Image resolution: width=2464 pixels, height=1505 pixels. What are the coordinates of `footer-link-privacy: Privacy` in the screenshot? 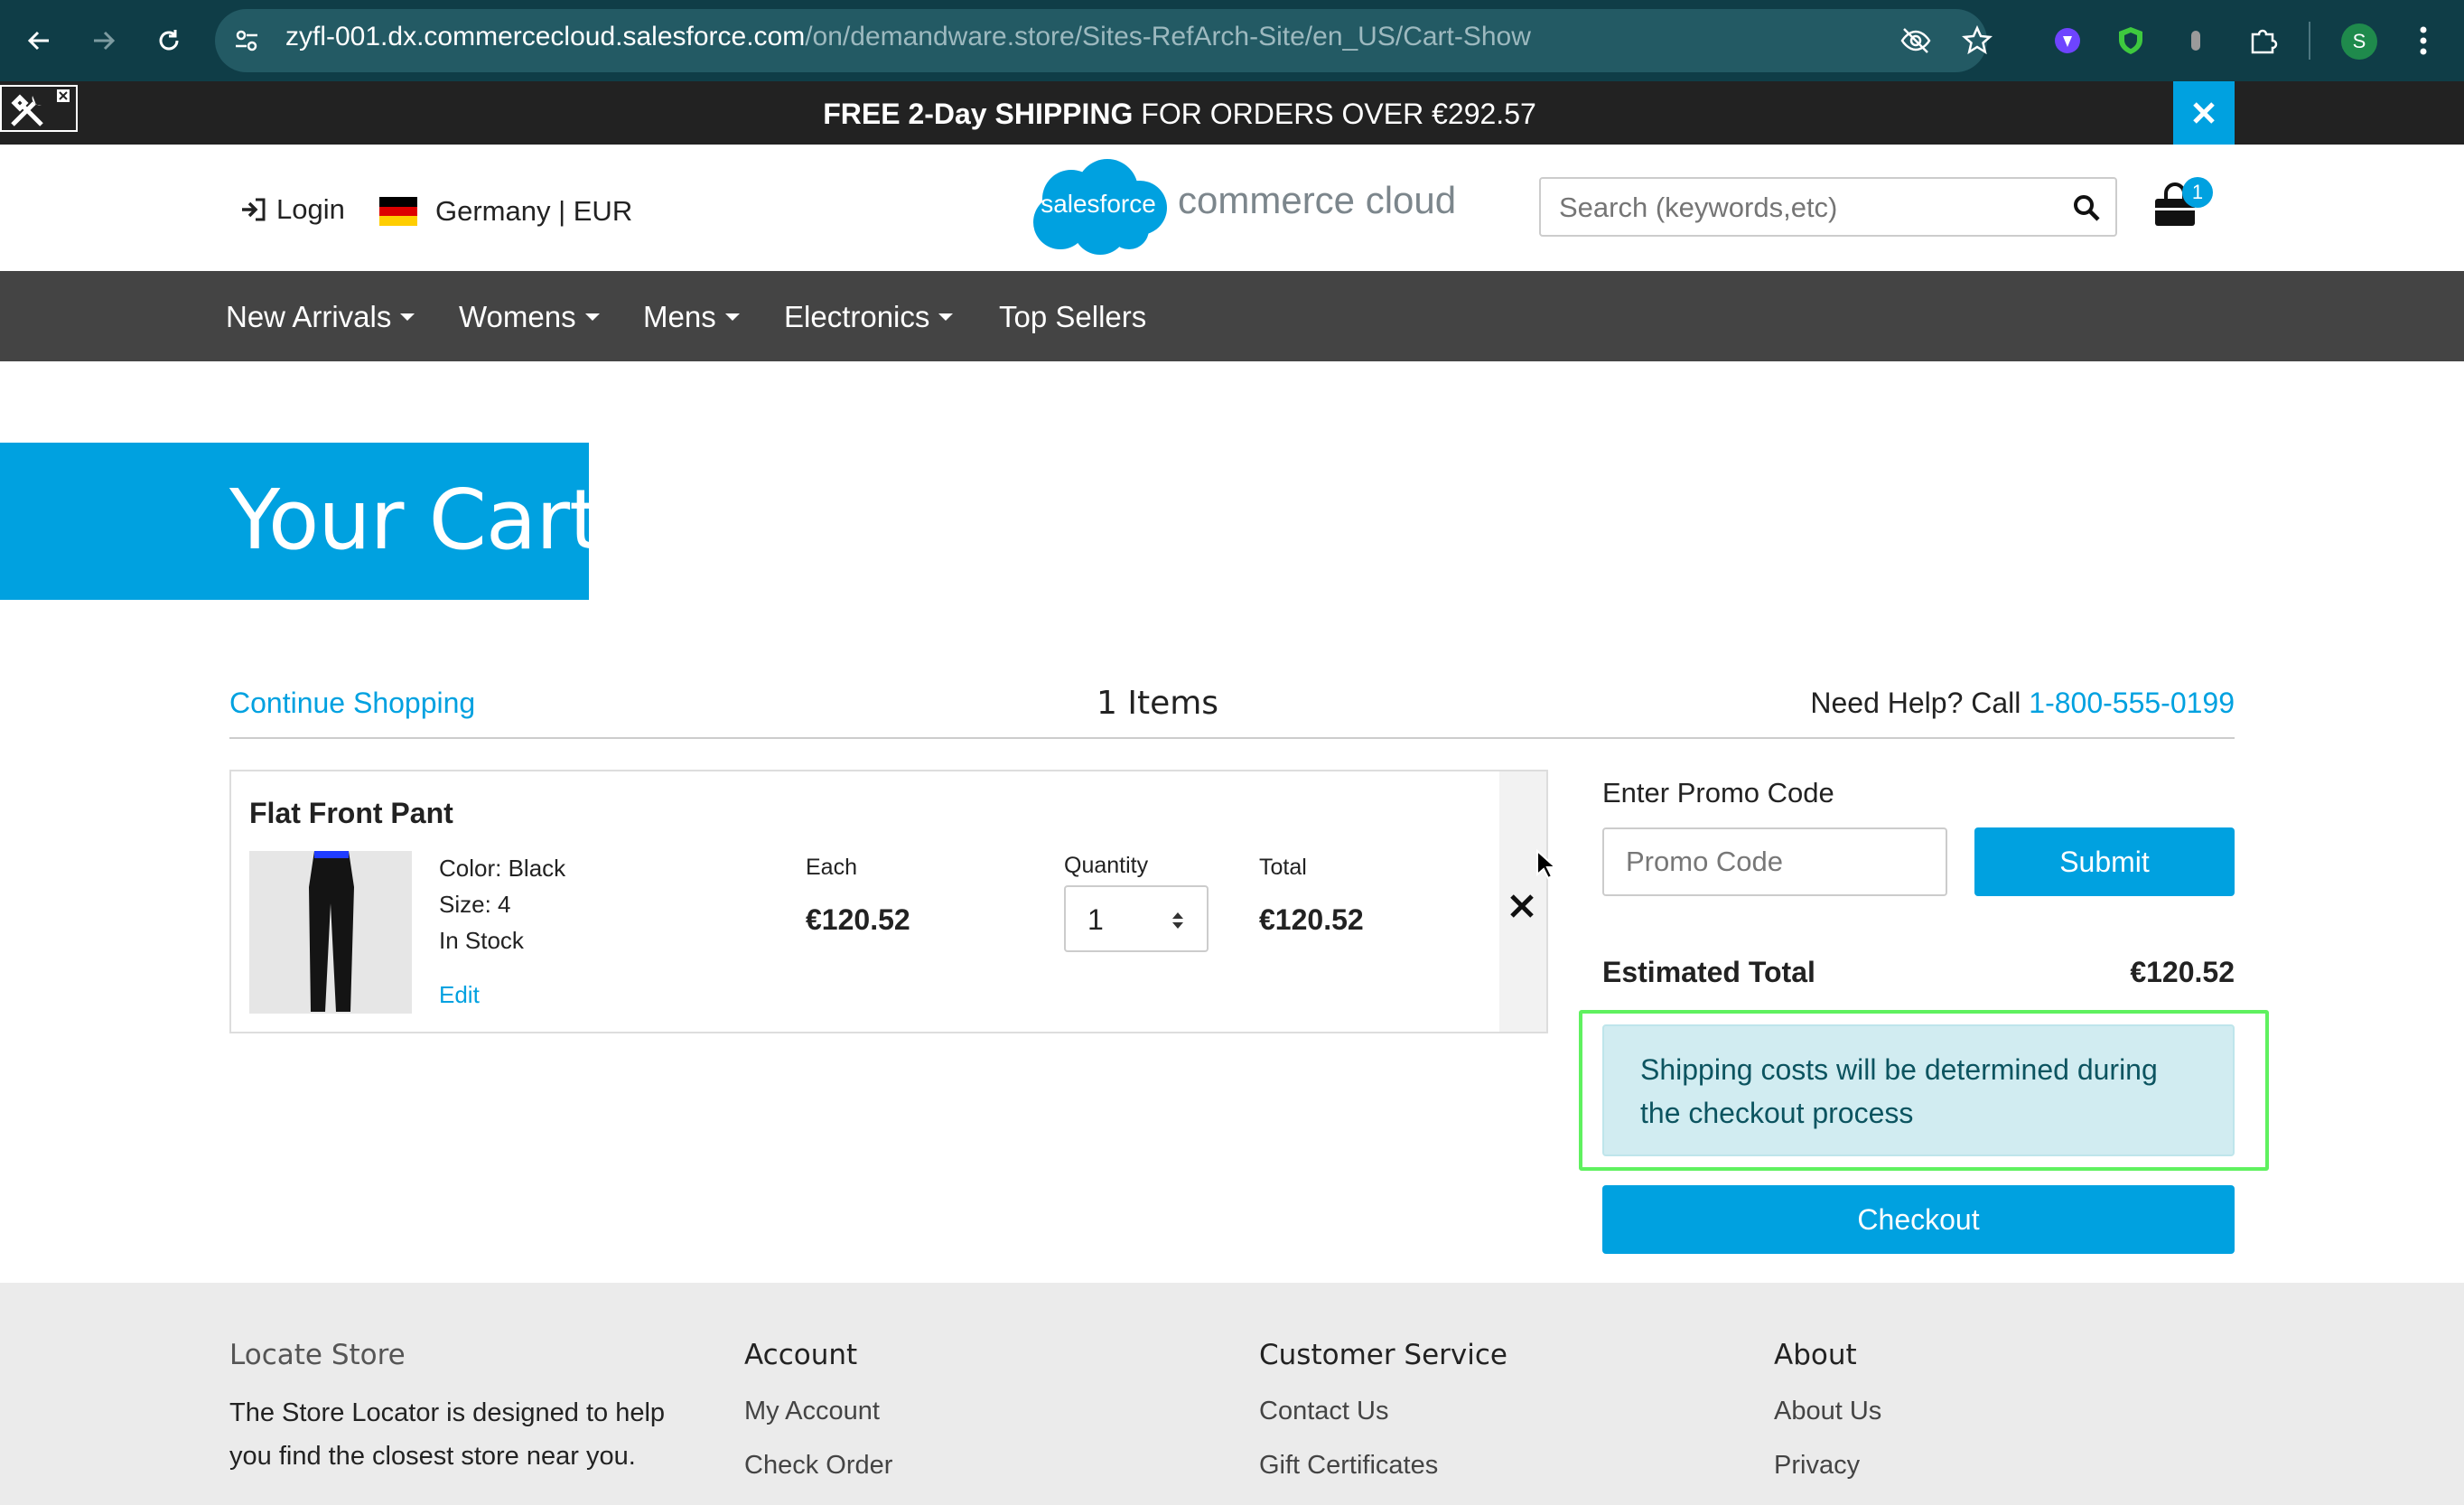 It's located at (1817, 1466).